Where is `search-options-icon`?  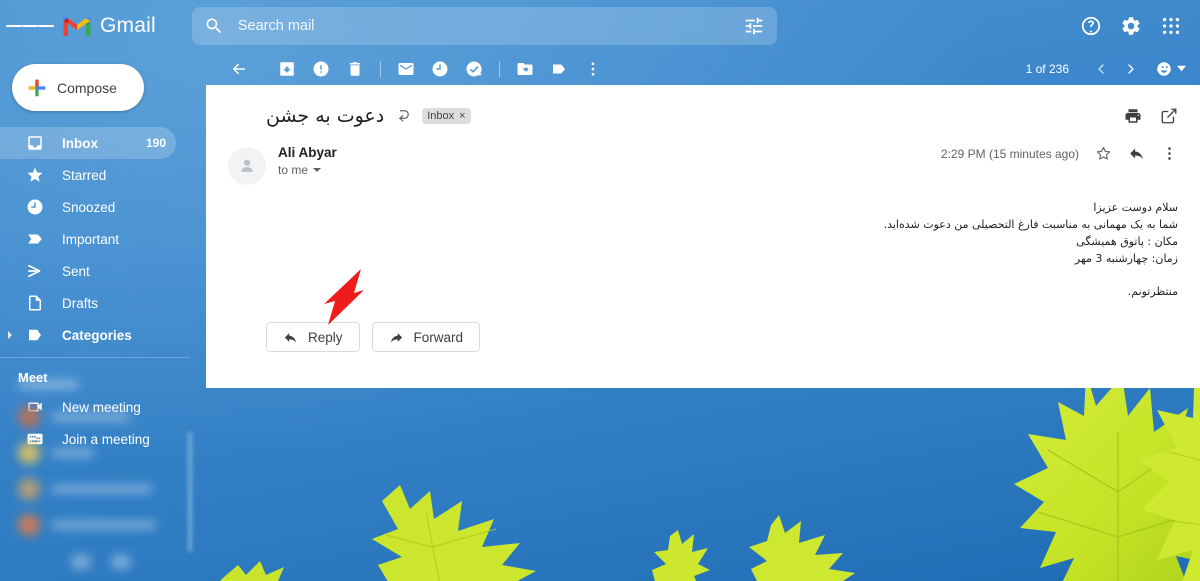
search-options-icon is located at coordinates (754, 26).